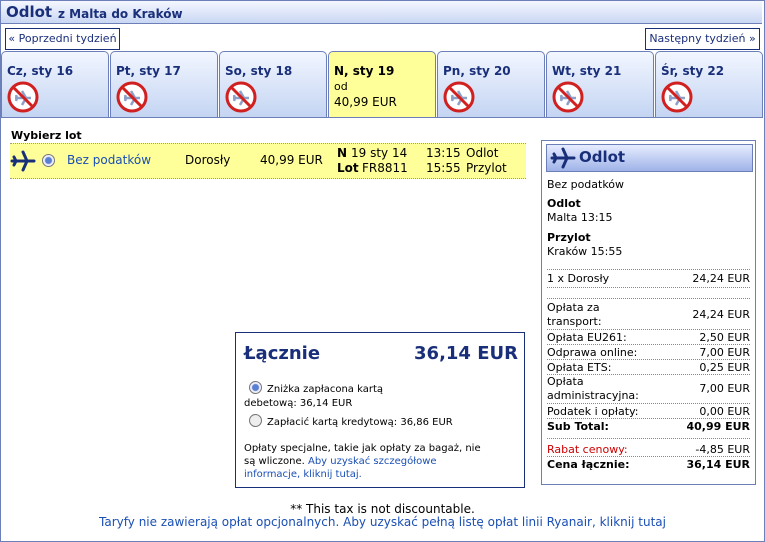  What do you see at coordinates (578, 278) in the screenshot?
I see `line-label: 1 x Dorosły` at bounding box center [578, 278].